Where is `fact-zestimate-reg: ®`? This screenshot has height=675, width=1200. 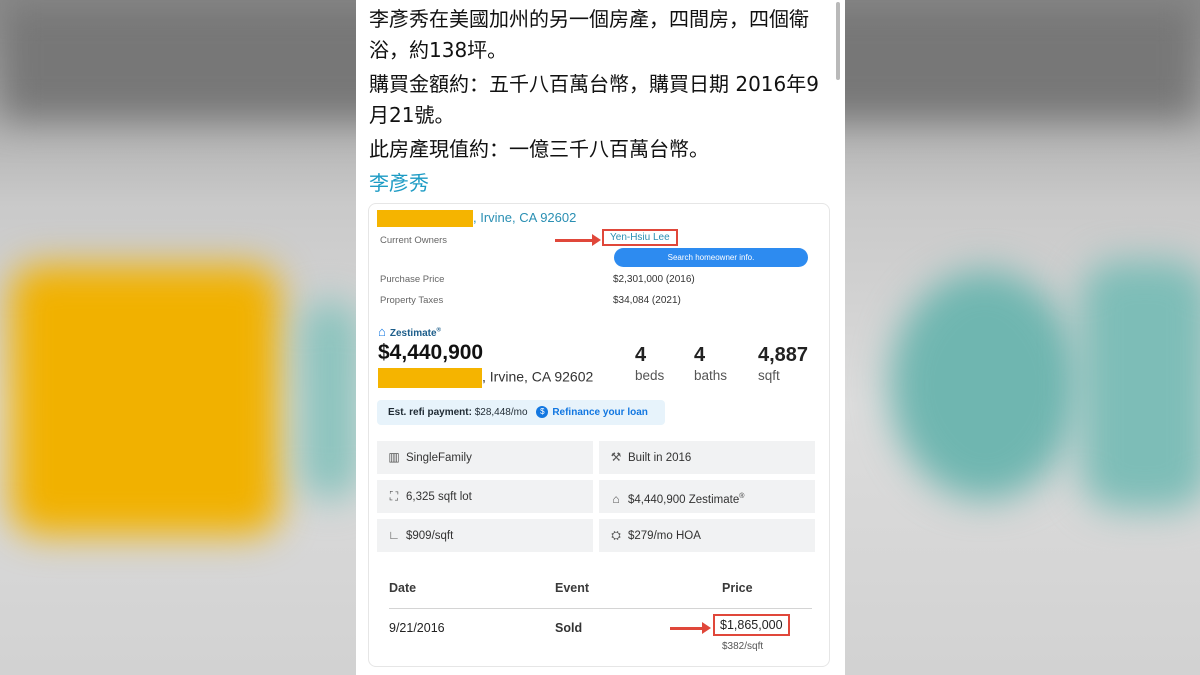
fact-zestimate-reg: ® is located at coordinates (742, 496).